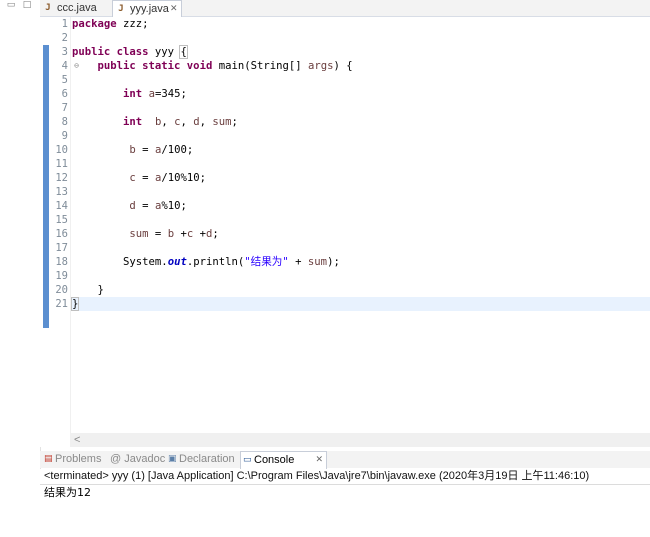 The image size is (650, 537). Describe the element at coordinates (172, 459) in the screenshot. I see `declaration-icon: ▣` at that location.